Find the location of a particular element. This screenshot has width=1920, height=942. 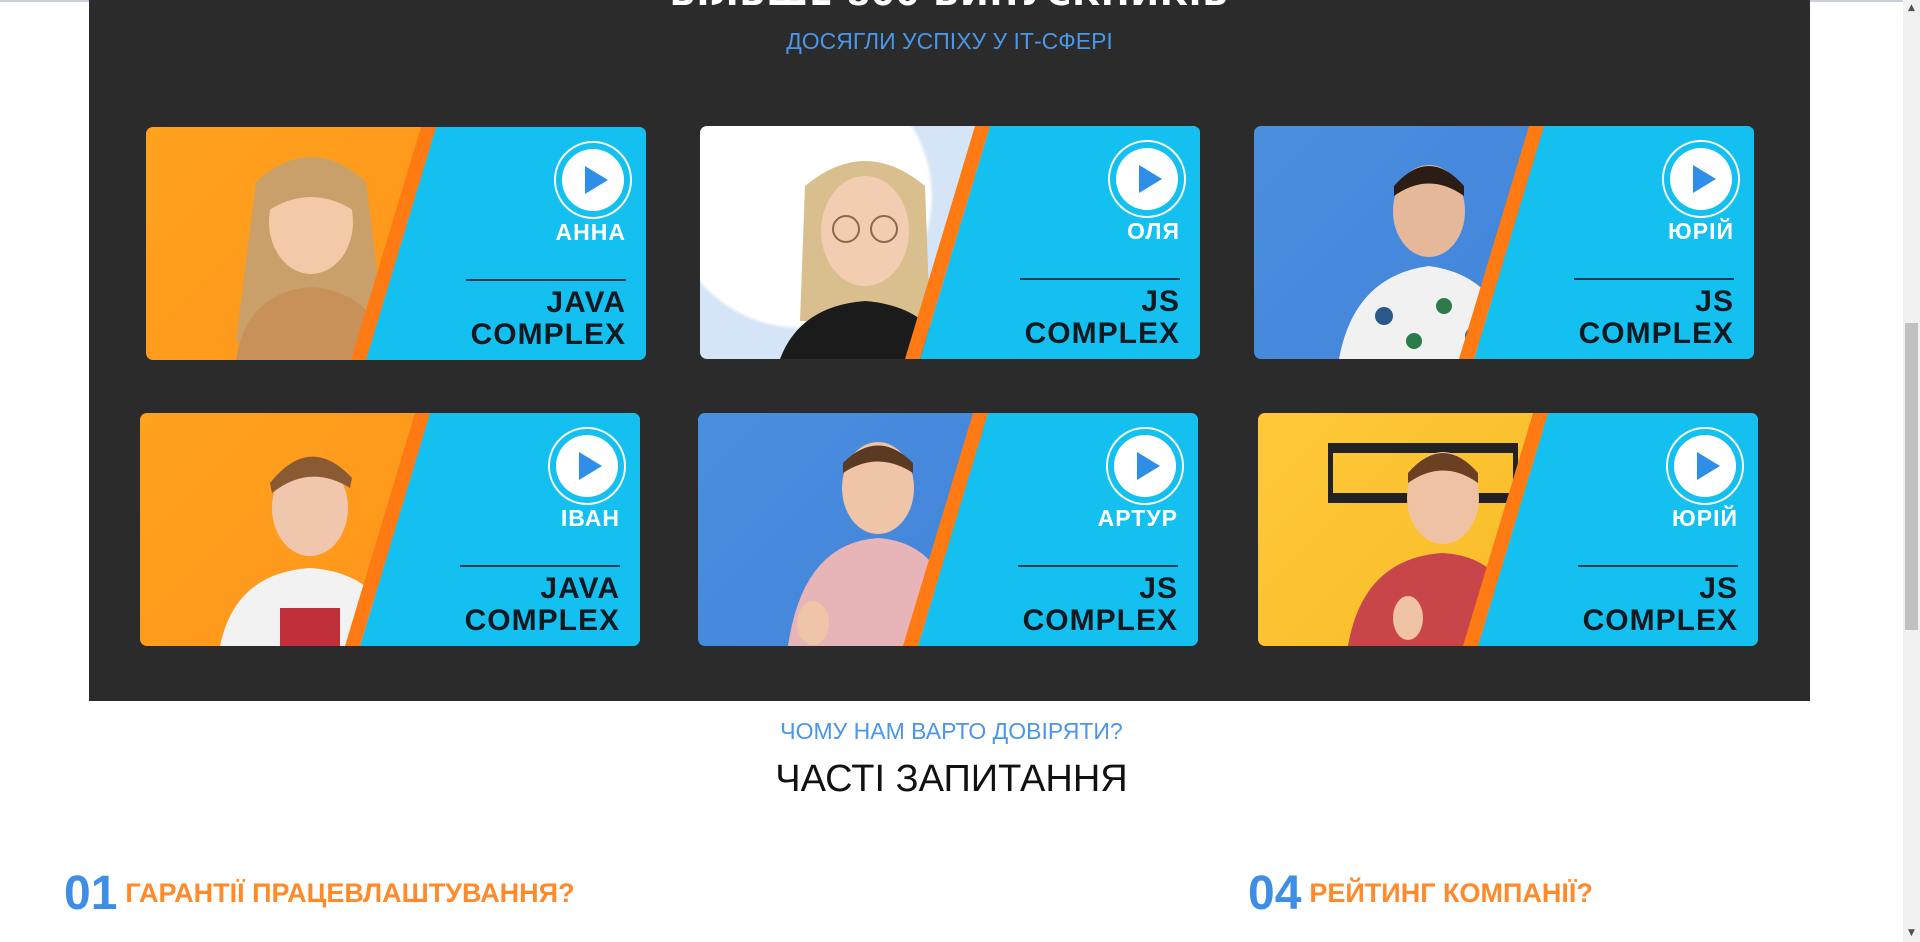

graduate-name: АРТУР is located at coordinates (1137, 518).